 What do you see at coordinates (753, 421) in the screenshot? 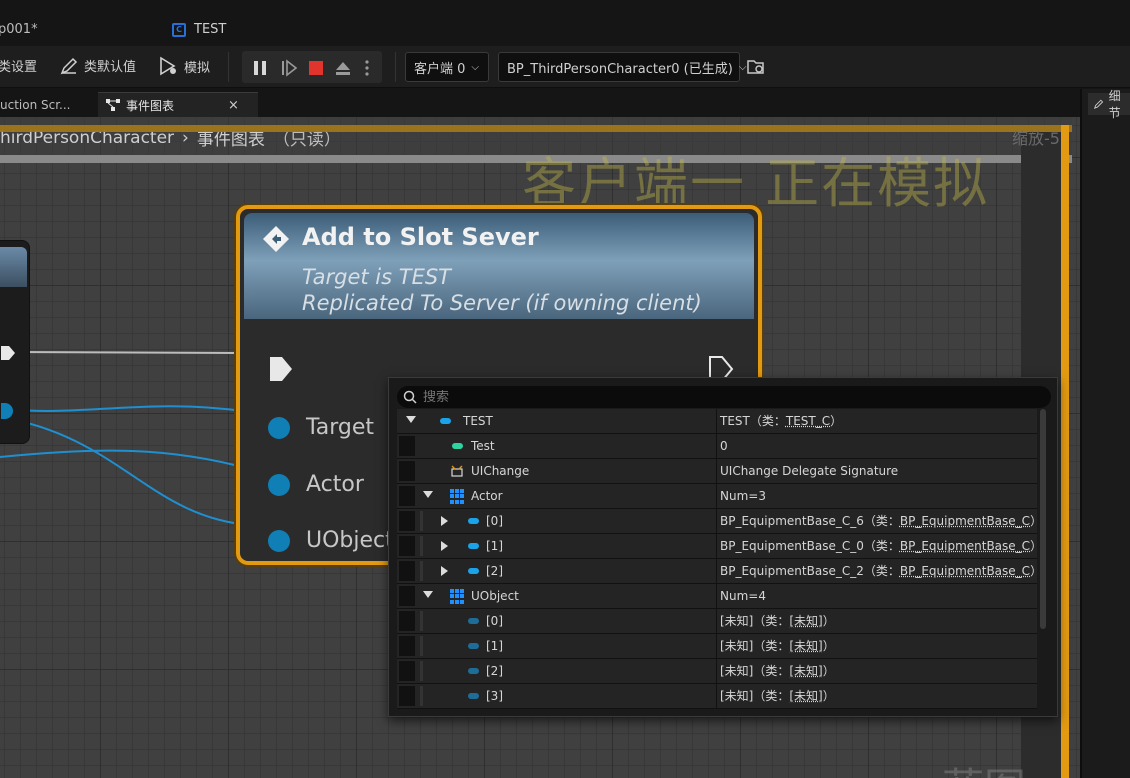
I see `value-text: TEST（类：` at bounding box center [753, 421].